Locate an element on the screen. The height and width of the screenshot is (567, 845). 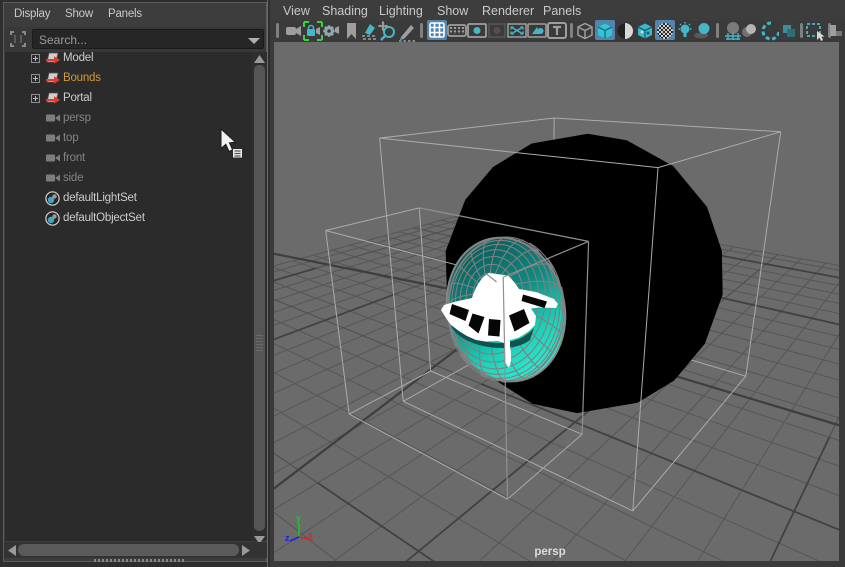
svg-text: z is located at coordinates (287, 538).